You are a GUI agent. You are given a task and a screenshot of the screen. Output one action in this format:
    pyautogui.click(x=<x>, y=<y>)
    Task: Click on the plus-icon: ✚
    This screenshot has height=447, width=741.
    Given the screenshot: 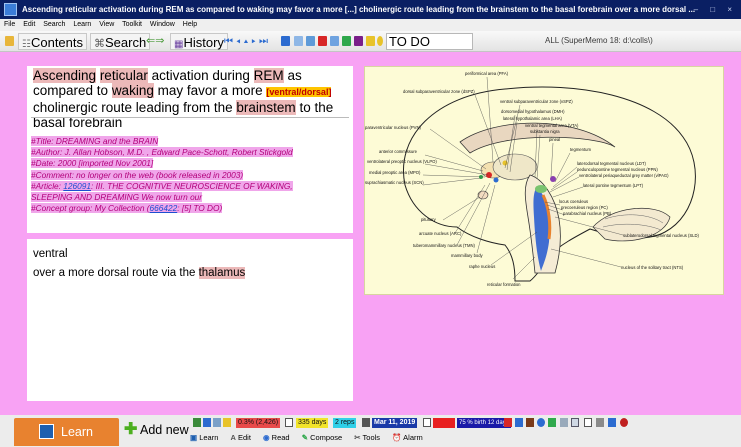 What is the action you would take?
    pyautogui.click(x=131, y=429)
    